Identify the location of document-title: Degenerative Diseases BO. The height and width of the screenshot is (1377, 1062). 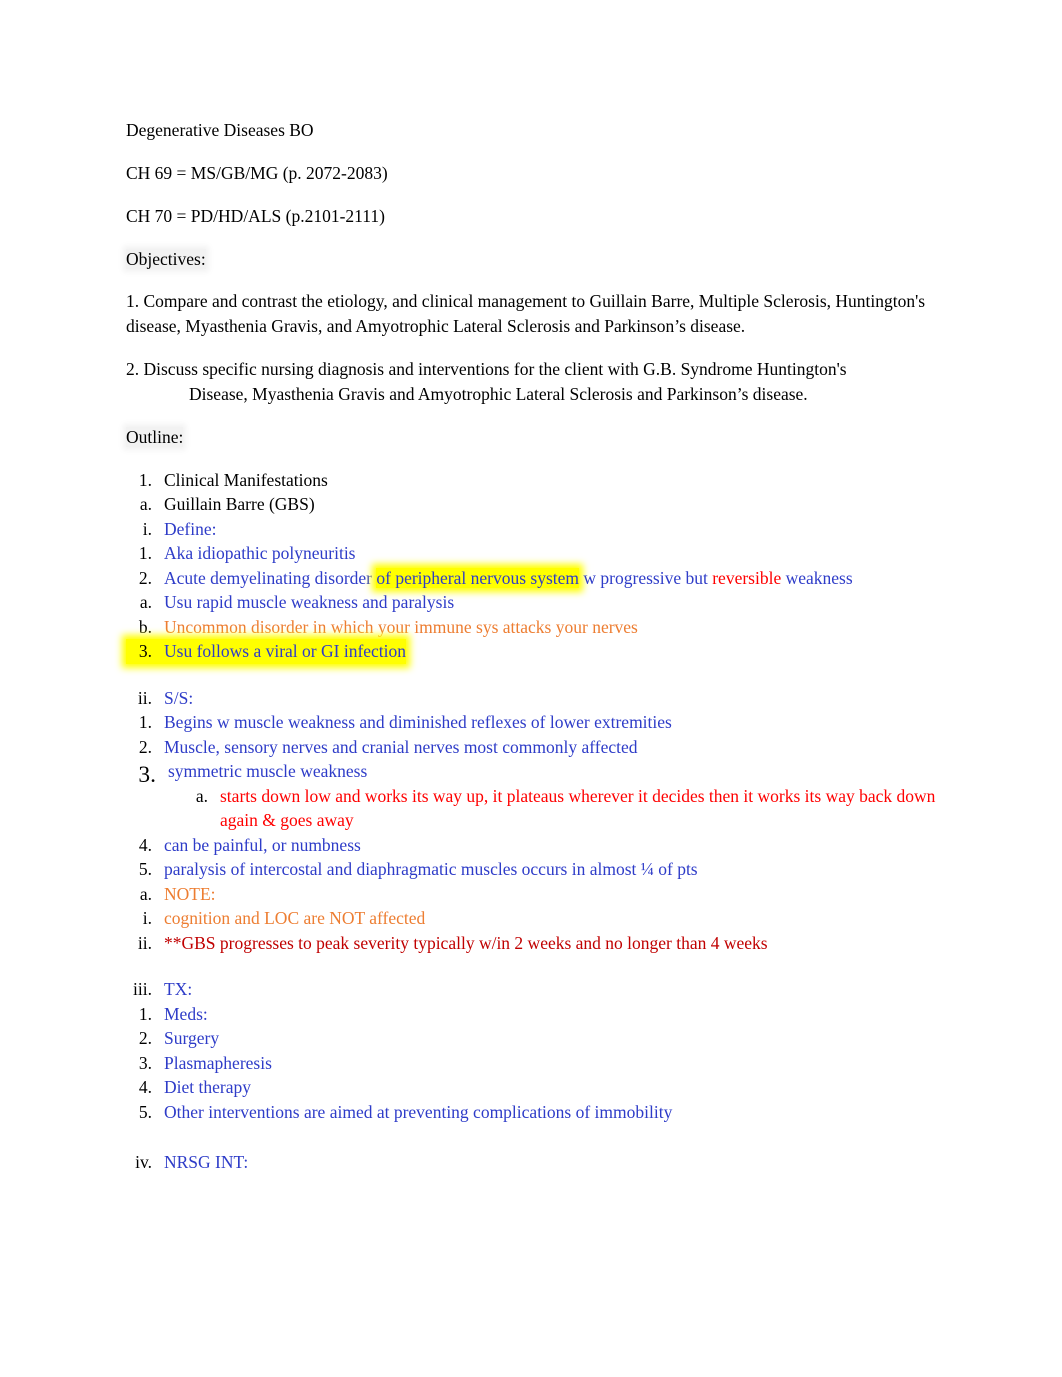
(220, 130).